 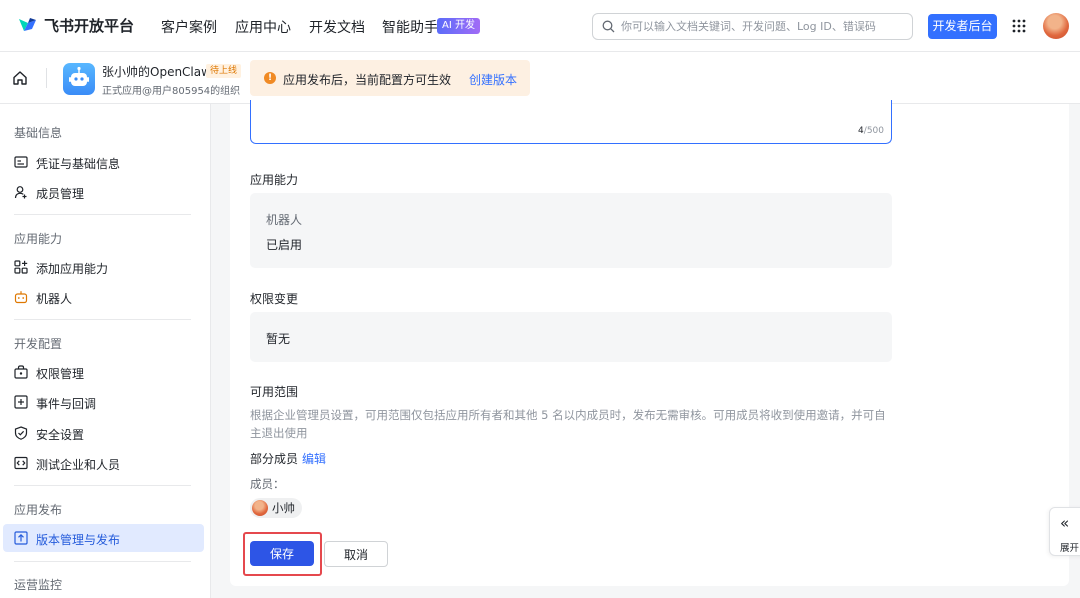 I want to click on nav-dev-docs: 开发文档, so click(x=337, y=27).